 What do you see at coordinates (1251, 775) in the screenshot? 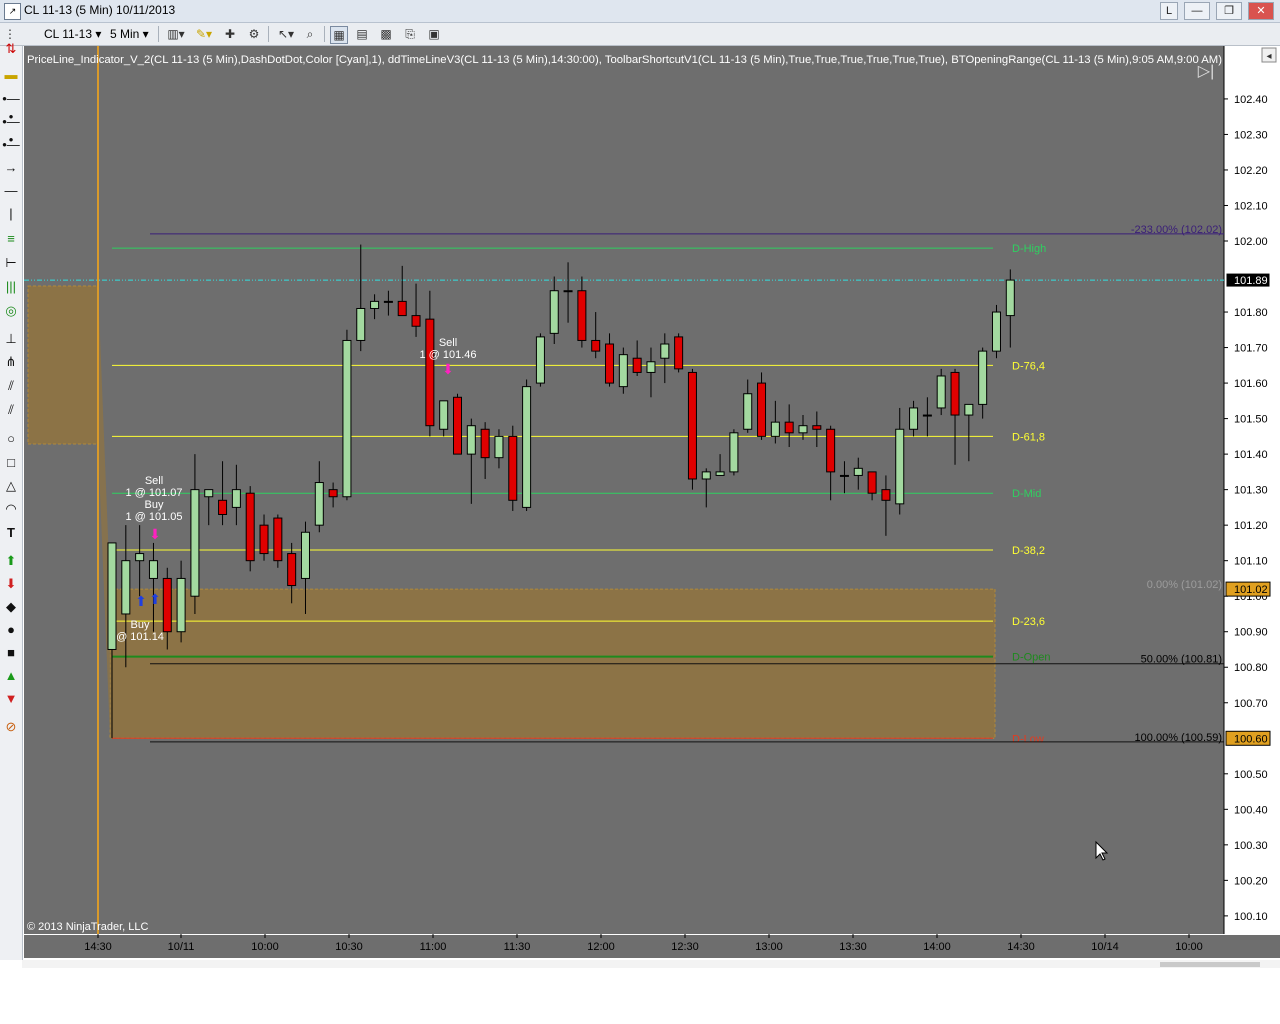
I see `price-tick-label: 100.50` at bounding box center [1251, 775].